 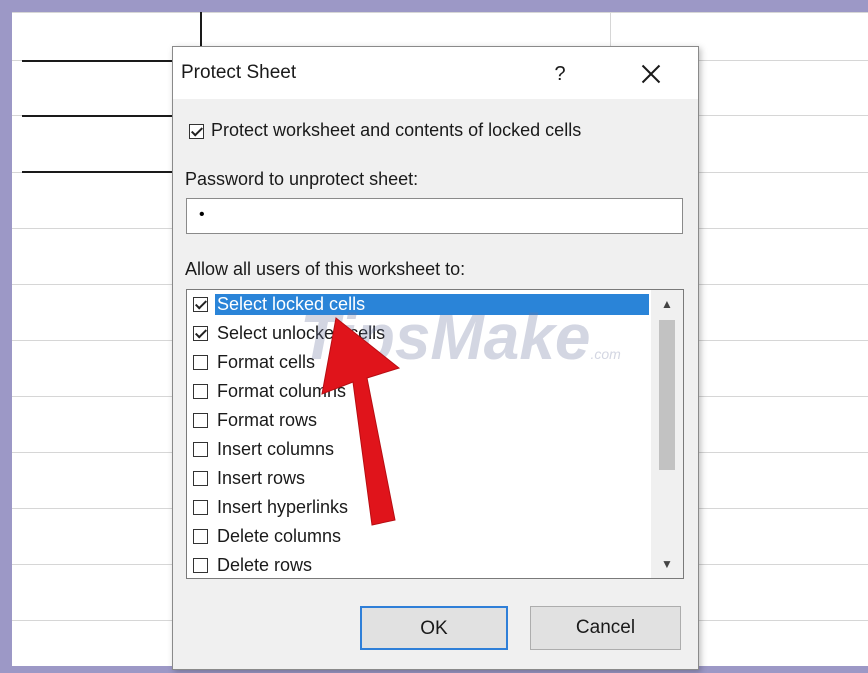 I want to click on dialog-title: Protect Sheet, so click(x=239, y=72).